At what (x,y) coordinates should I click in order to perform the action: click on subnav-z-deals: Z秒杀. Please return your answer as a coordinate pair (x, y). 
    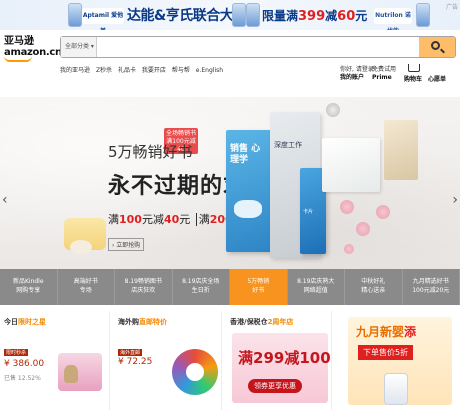
    Looking at the image, I should click on (104, 70).